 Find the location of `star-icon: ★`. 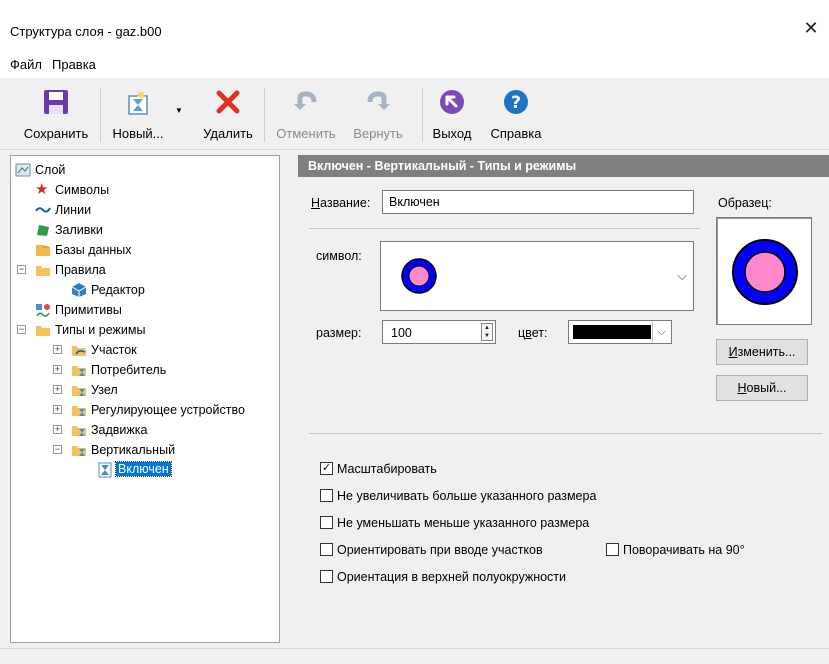

star-icon: ★ is located at coordinates (42, 189).